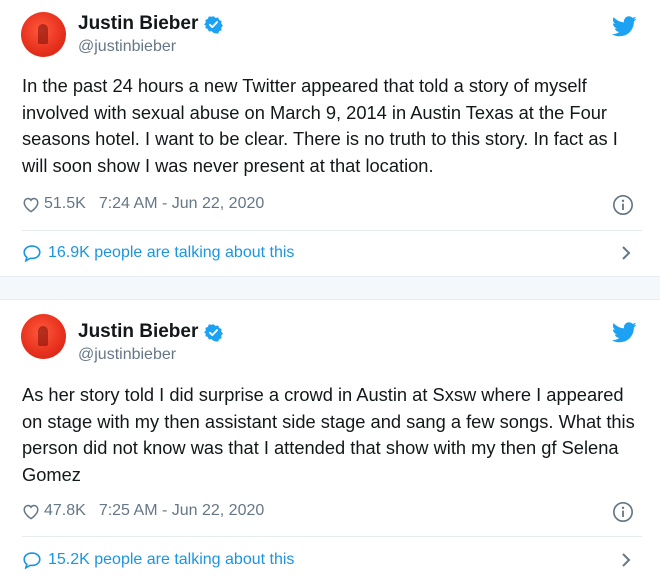 The height and width of the screenshot is (582, 660). I want to click on timestamp: 7:24 AM - Jun 22, 2020, so click(181, 204).